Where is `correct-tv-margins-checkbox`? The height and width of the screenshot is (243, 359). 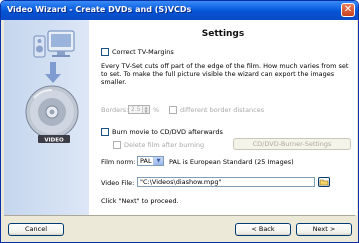
correct-tv-margins-checkbox is located at coordinates (105, 52).